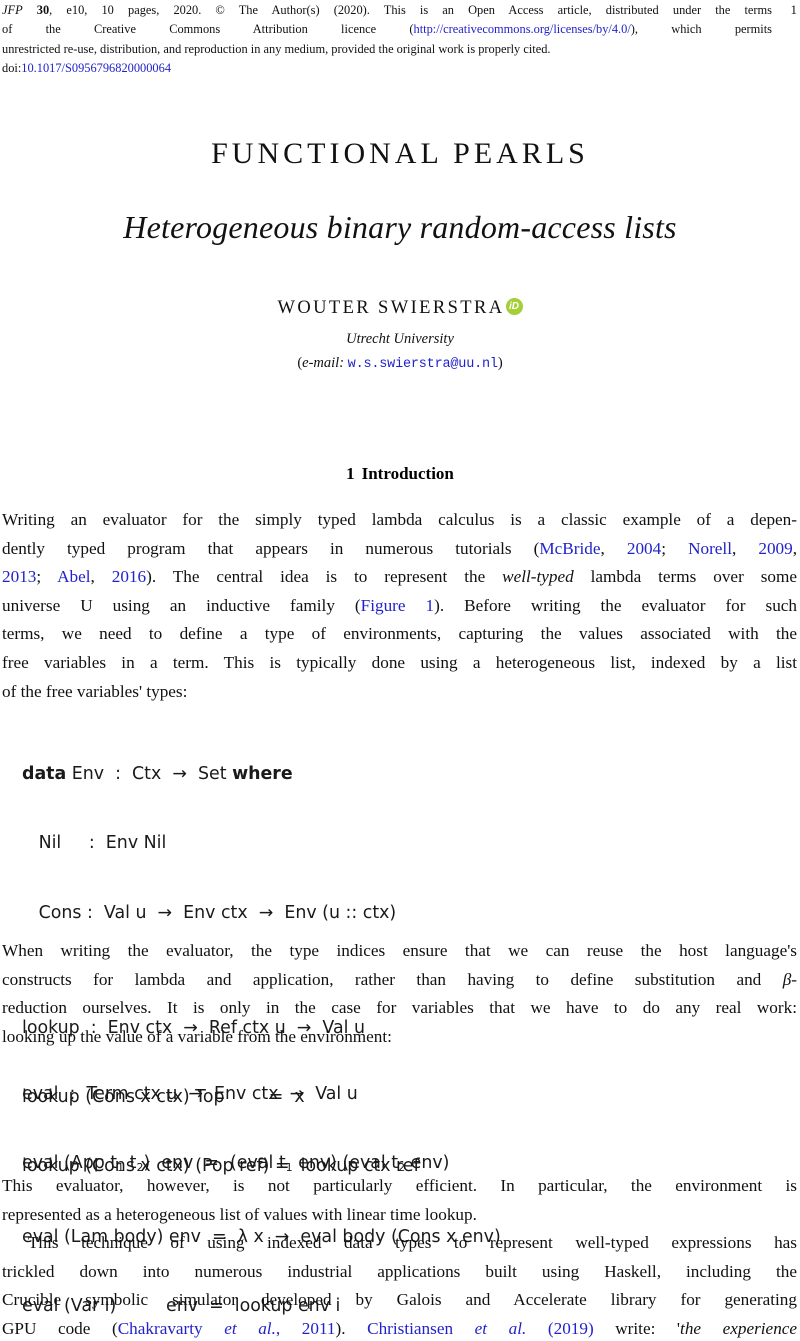  What do you see at coordinates (400, 153) in the screenshot?
I see `series-heading: FUNCTIONAL PEARLS` at bounding box center [400, 153].